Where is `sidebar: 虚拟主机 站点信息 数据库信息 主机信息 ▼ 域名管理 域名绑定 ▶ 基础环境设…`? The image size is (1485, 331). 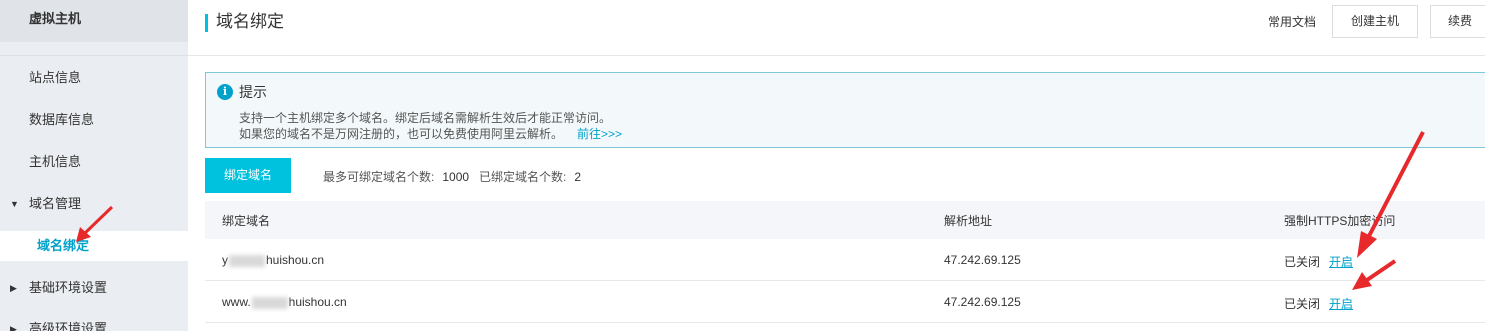
sidebar: 虚拟主机 站点信息 数据库信息 主机信息 ▼ 域名管理 域名绑定 ▶ 基础环境设… is located at coordinates (94, 165).